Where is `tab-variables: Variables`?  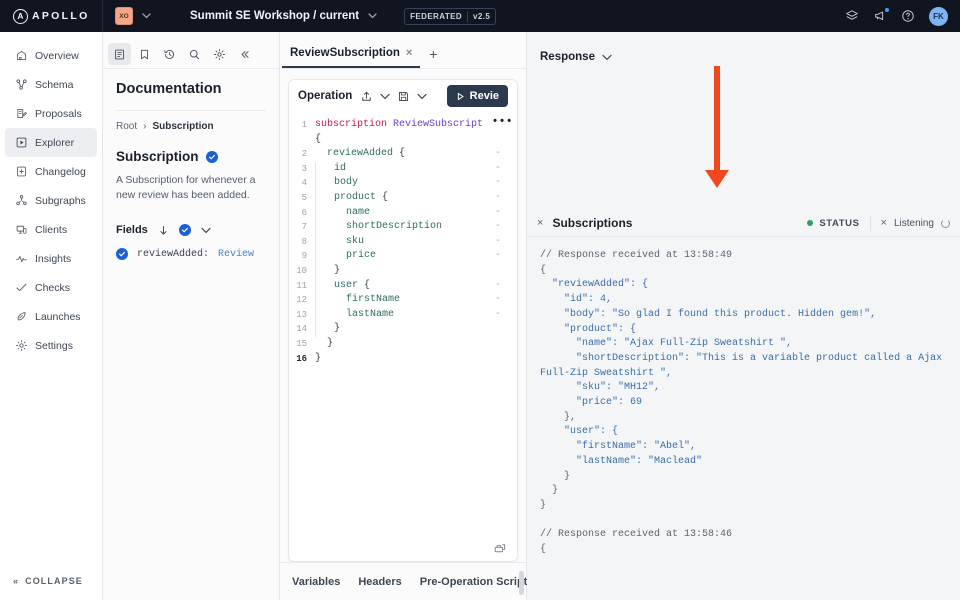 tab-variables: Variables is located at coordinates (316, 582).